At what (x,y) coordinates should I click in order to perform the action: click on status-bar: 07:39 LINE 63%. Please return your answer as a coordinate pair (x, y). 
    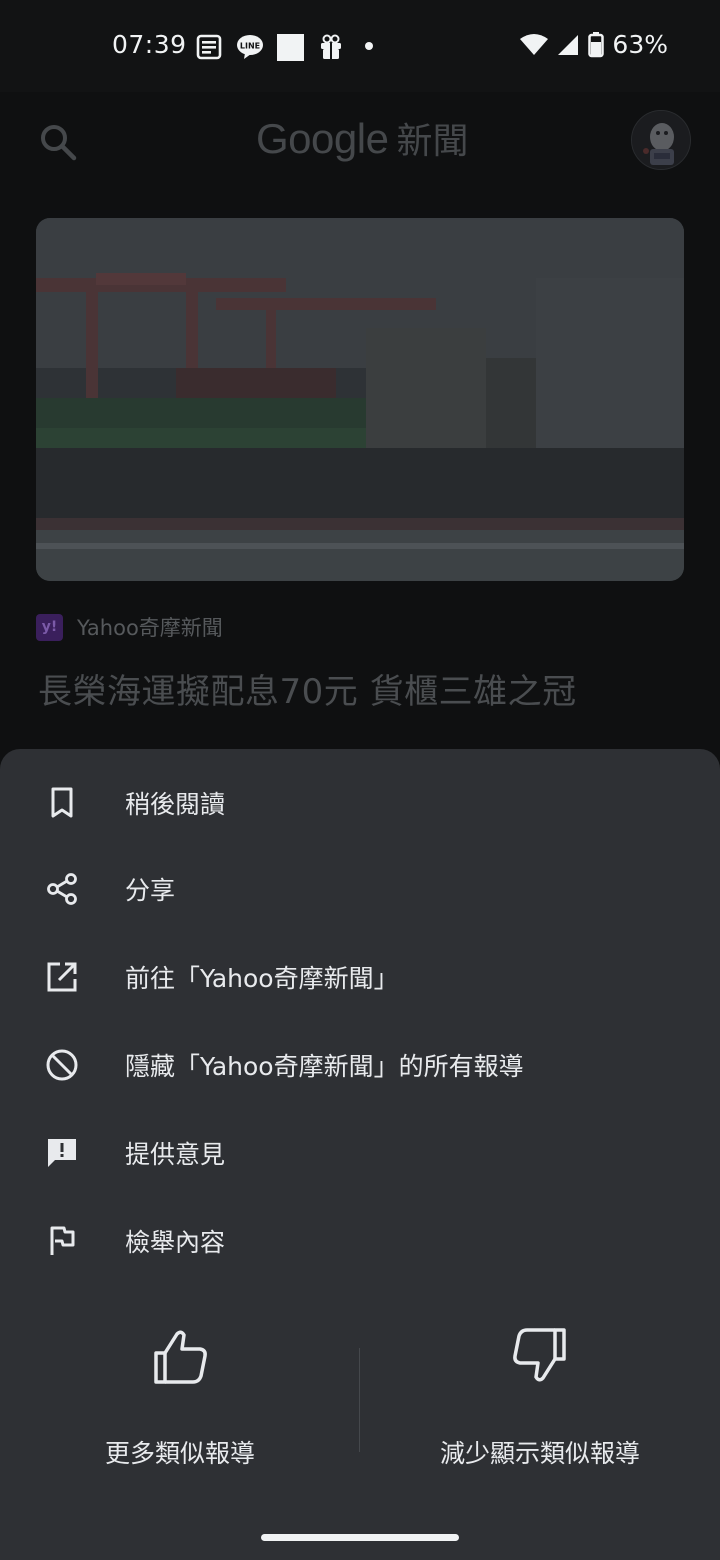
    Looking at the image, I should click on (360, 46).